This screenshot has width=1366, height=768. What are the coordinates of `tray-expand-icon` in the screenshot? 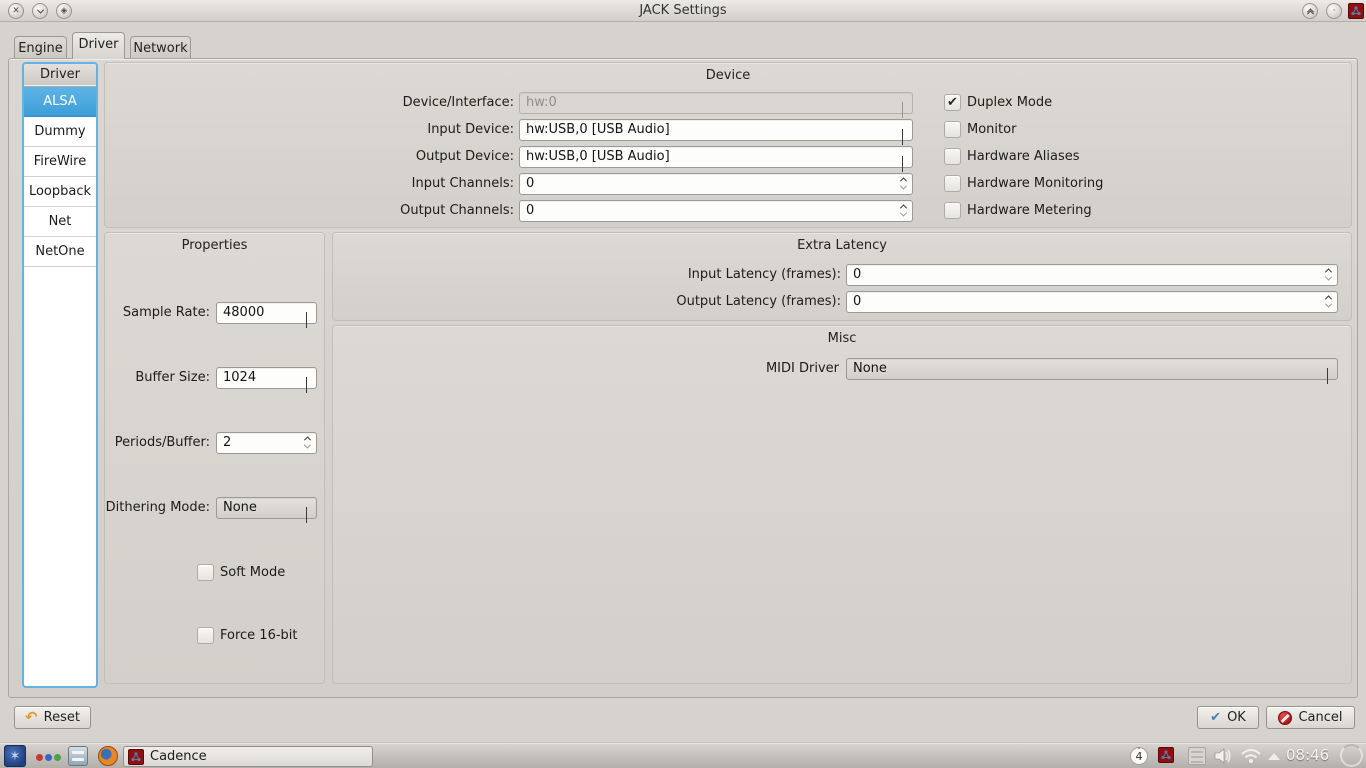 It's located at (1274, 756).